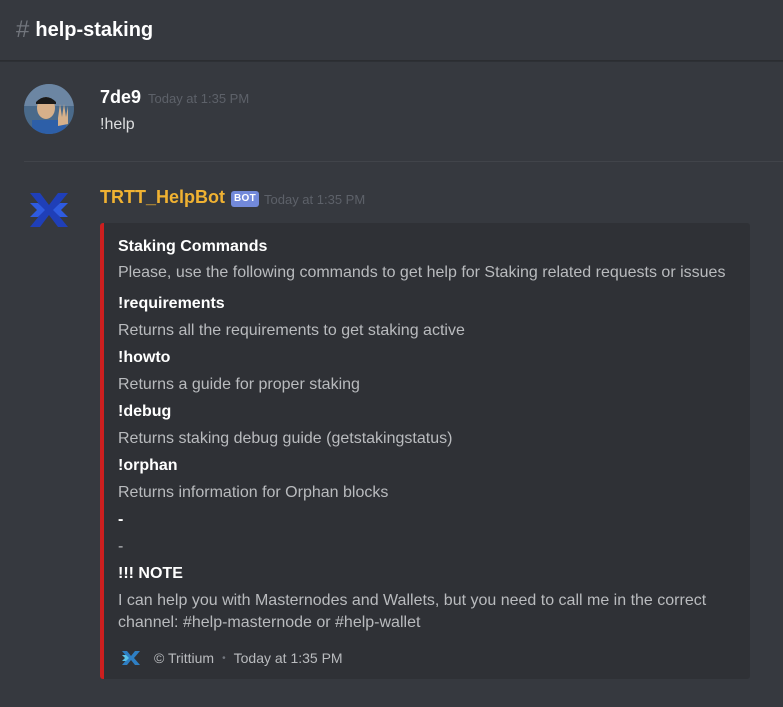 The image size is (783, 707). What do you see at coordinates (245, 199) in the screenshot?
I see `bot-tag-badge: BOT` at bounding box center [245, 199].